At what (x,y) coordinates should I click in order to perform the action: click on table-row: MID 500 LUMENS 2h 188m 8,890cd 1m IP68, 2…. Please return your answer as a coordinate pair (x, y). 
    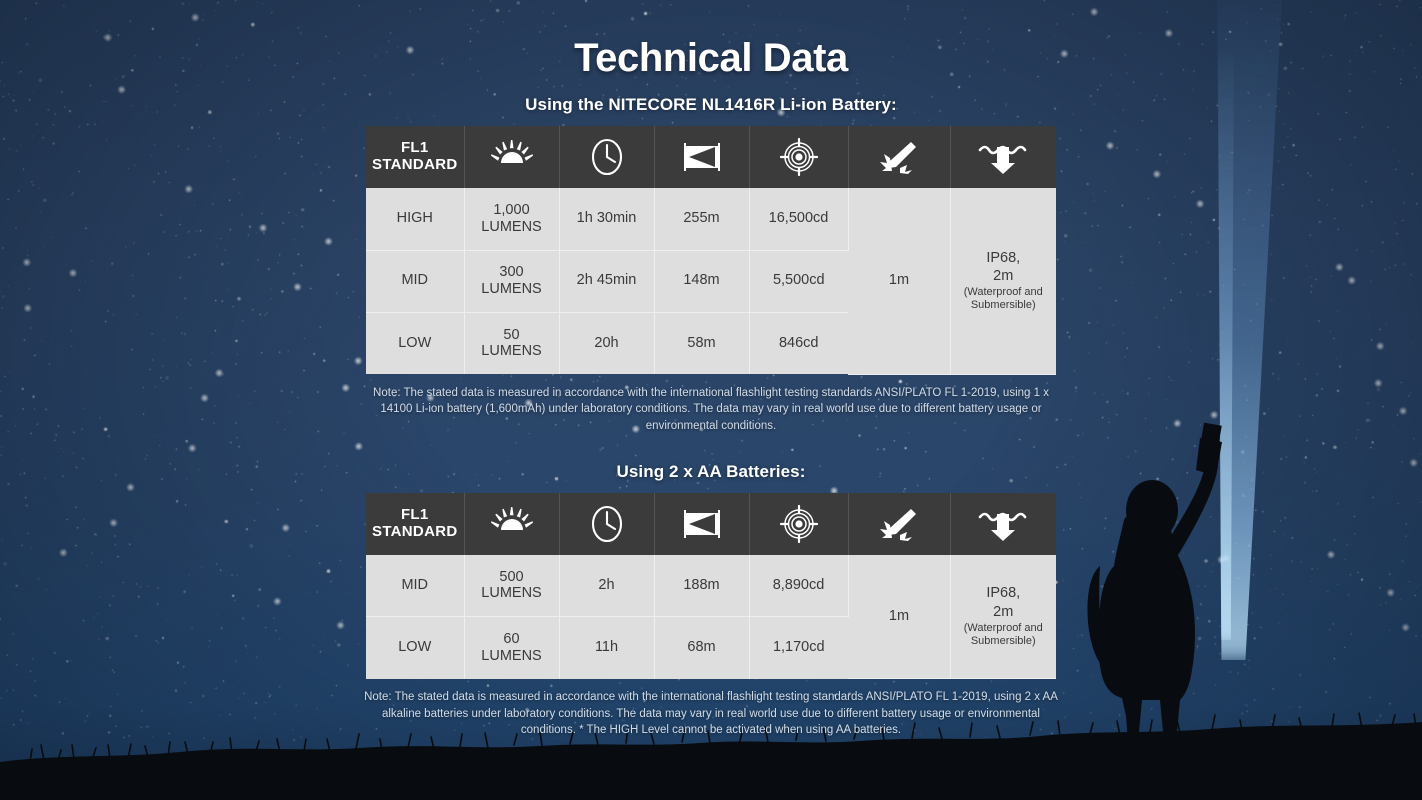
    Looking at the image, I should click on (711, 617).